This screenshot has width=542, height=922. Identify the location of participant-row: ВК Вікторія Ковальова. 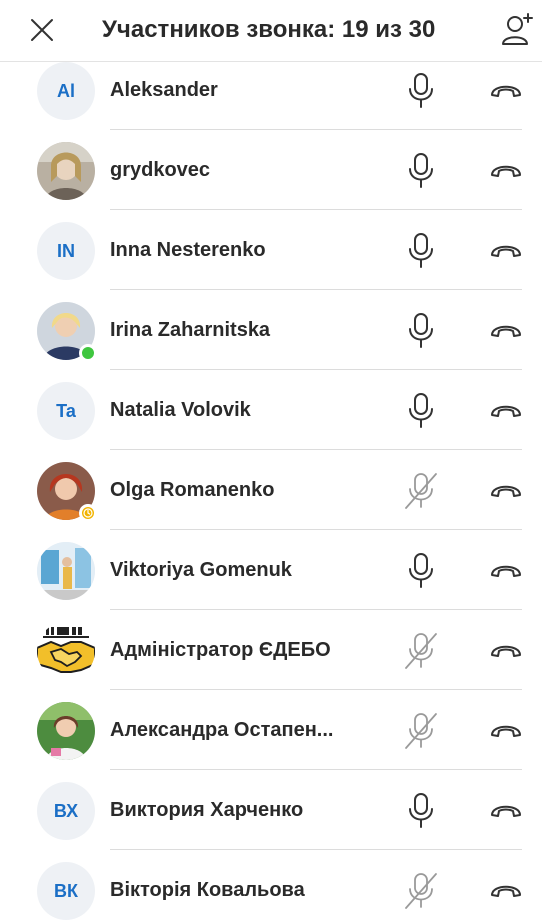
(271, 886).